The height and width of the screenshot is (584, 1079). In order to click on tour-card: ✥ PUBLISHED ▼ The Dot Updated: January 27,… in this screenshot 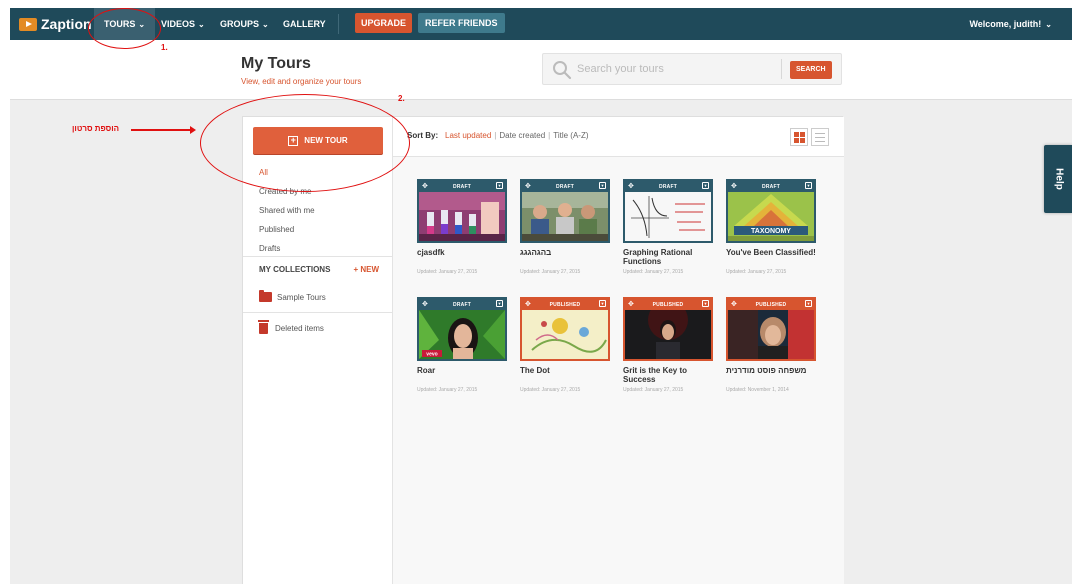, I will do `click(565, 345)`.